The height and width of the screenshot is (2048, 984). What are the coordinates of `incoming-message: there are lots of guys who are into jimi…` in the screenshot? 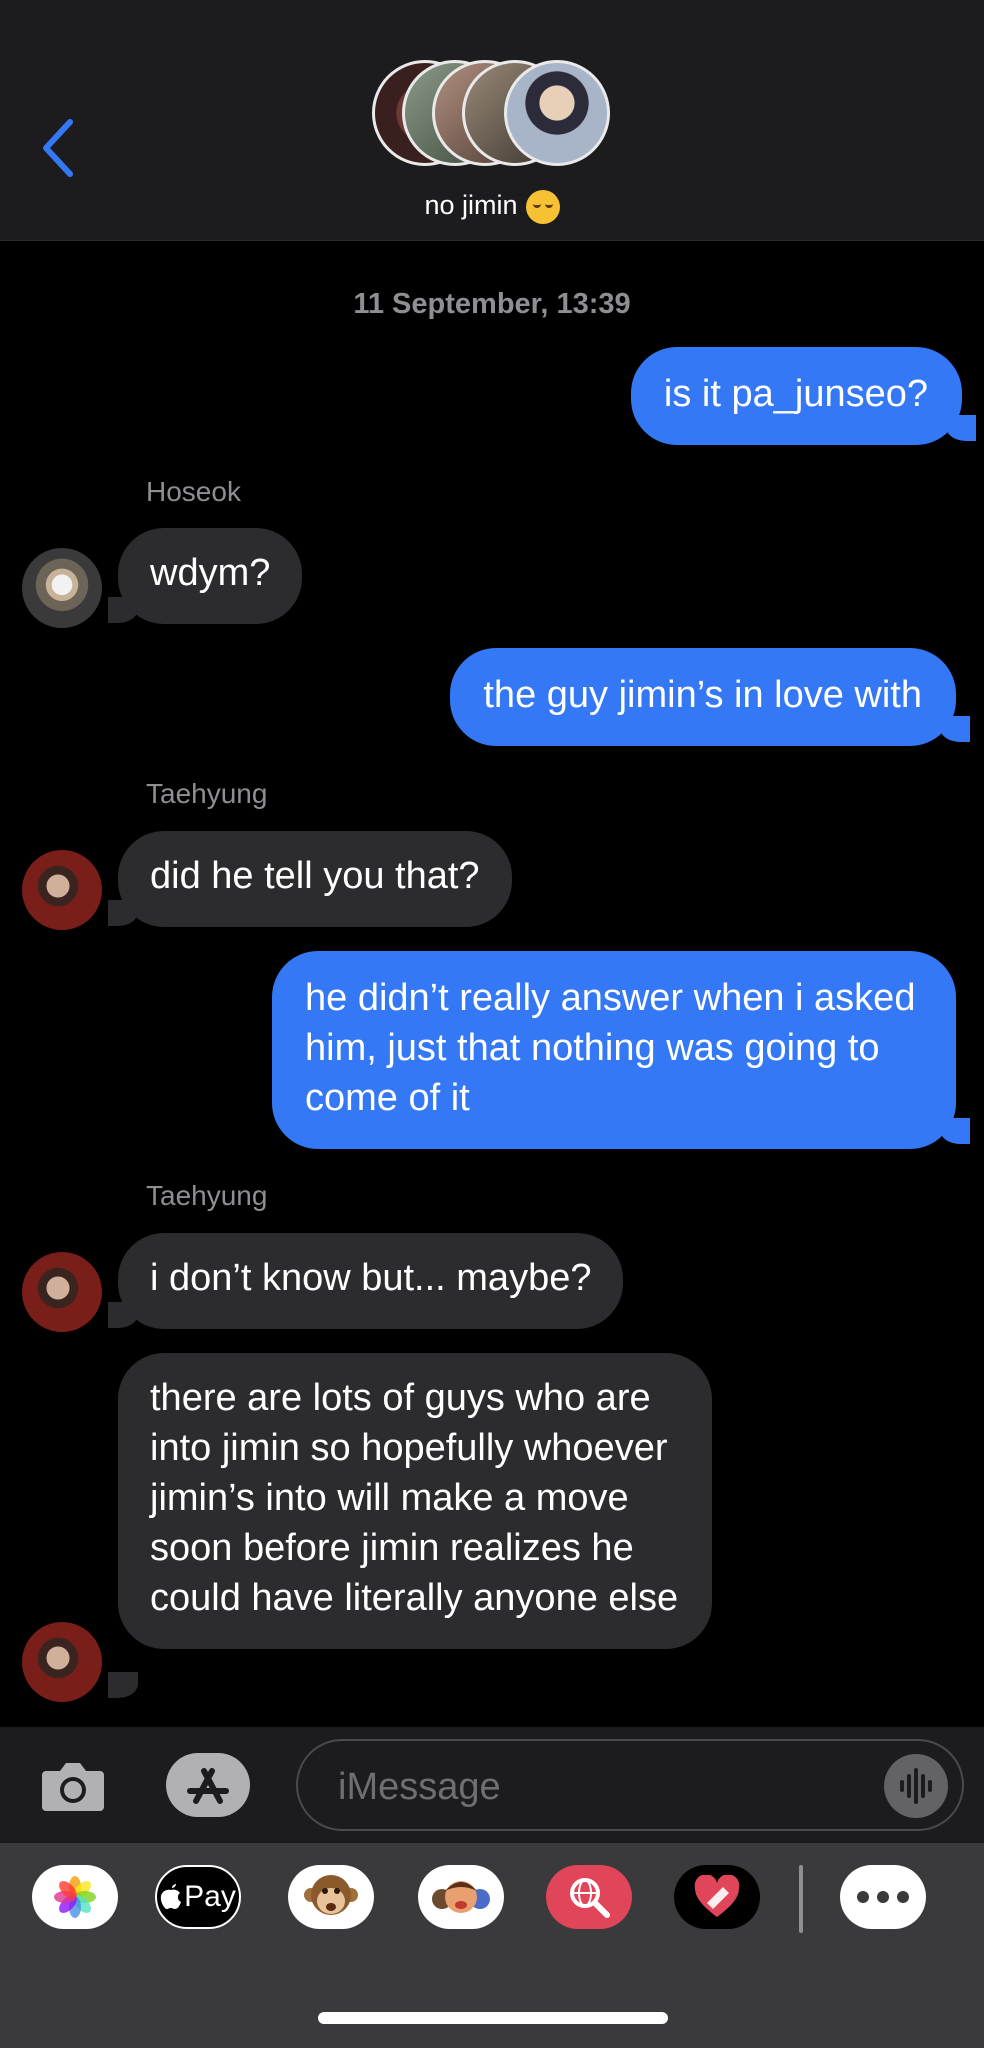 It's located at (415, 1501).